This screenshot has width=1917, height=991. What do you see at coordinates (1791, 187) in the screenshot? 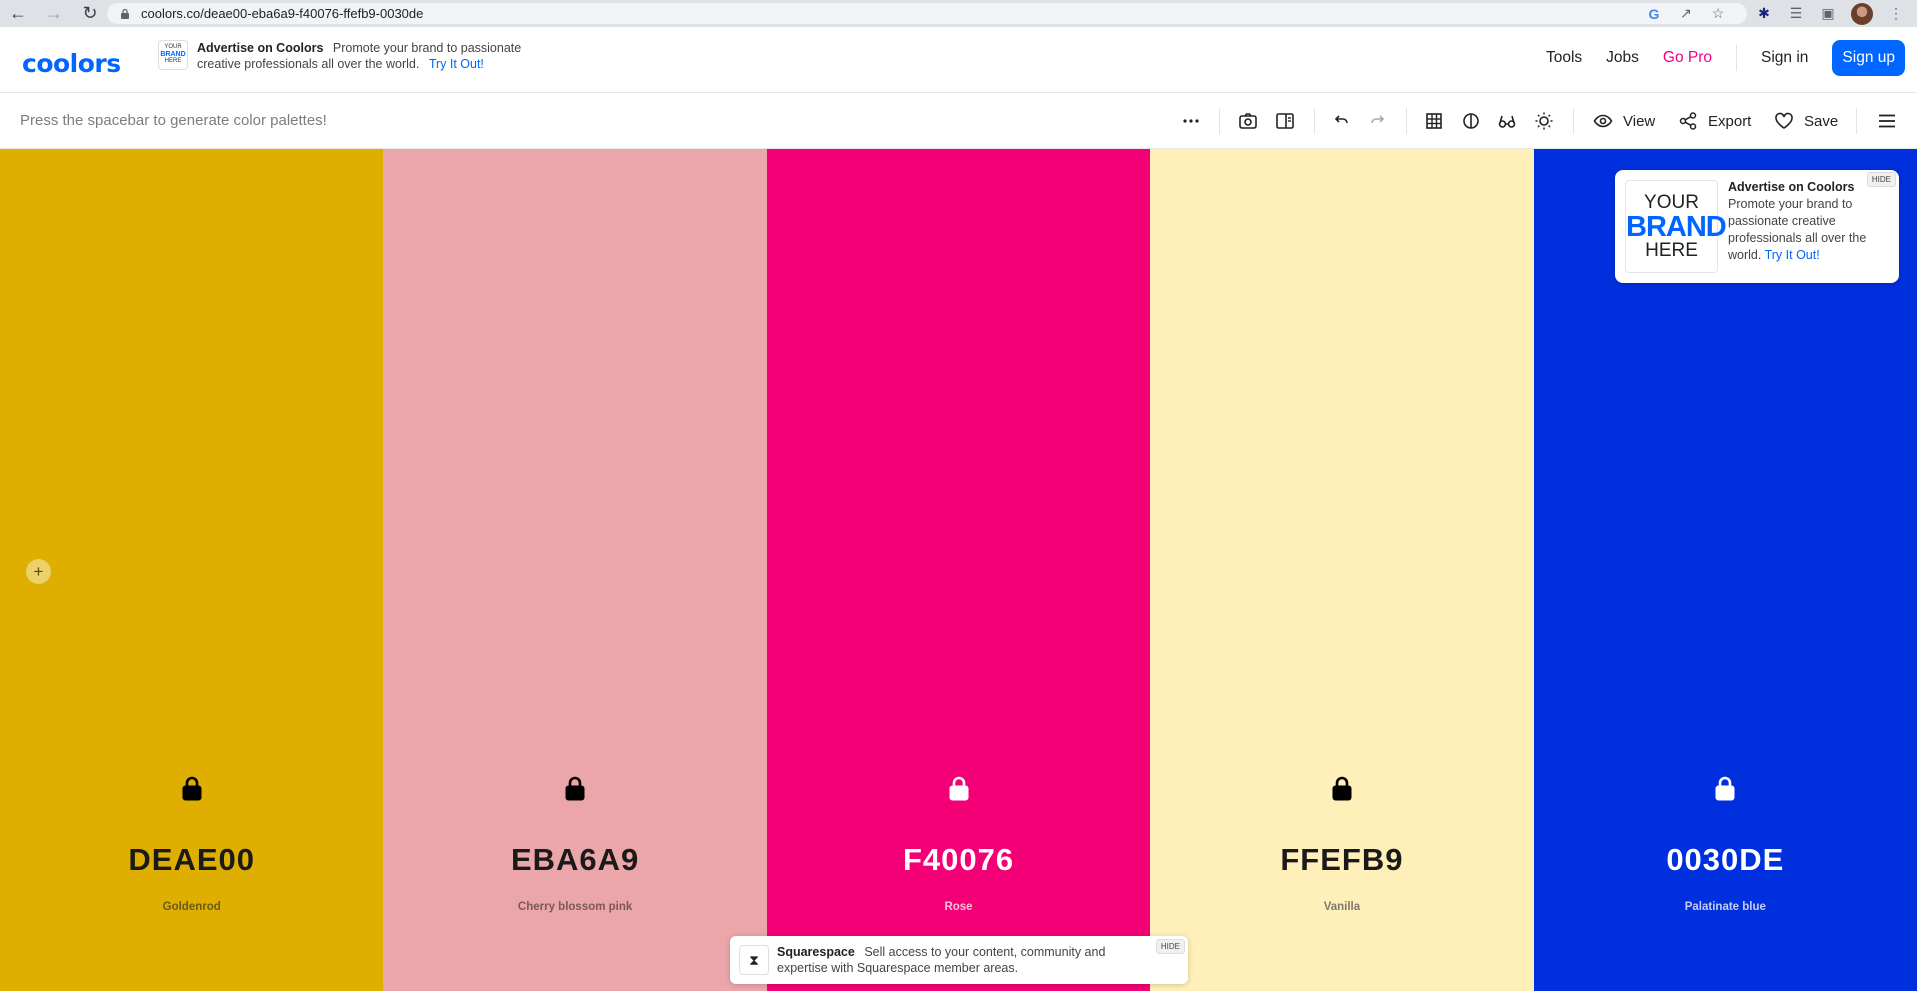
I see `side-ad-title: Advertise on Coolors` at bounding box center [1791, 187].